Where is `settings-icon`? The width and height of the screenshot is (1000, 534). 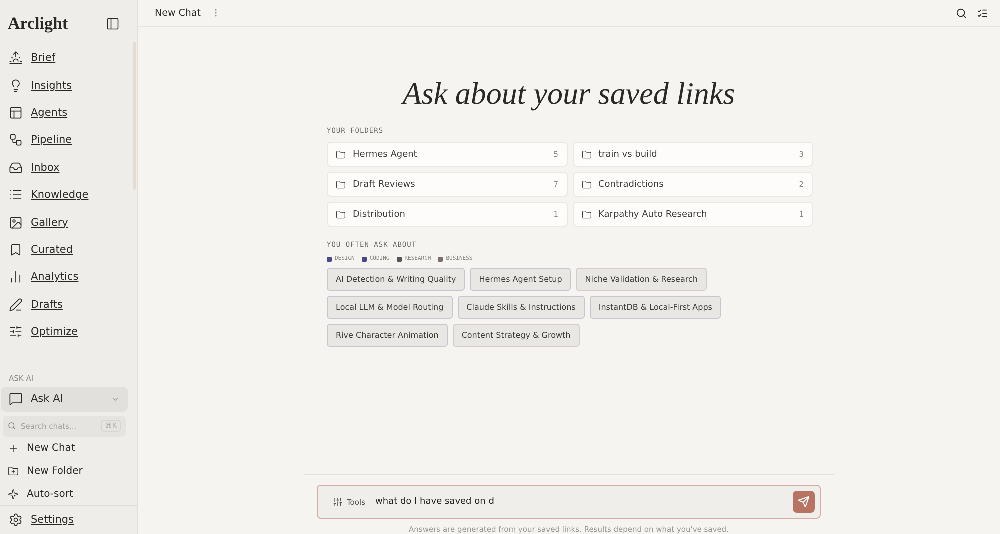
settings-icon is located at coordinates (16, 520).